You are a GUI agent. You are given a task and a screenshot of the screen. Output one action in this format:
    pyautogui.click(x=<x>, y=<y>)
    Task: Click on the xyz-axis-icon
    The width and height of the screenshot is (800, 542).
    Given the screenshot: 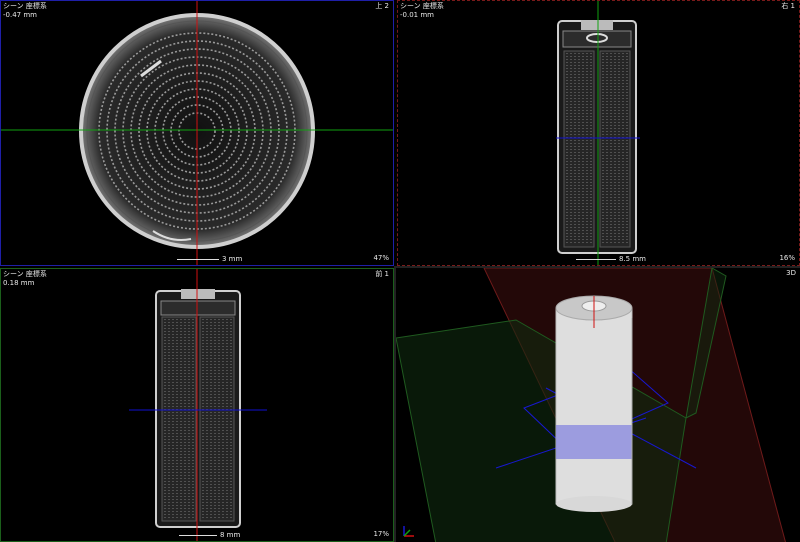 What is the action you would take?
    pyautogui.click(x=408, y=531)
    